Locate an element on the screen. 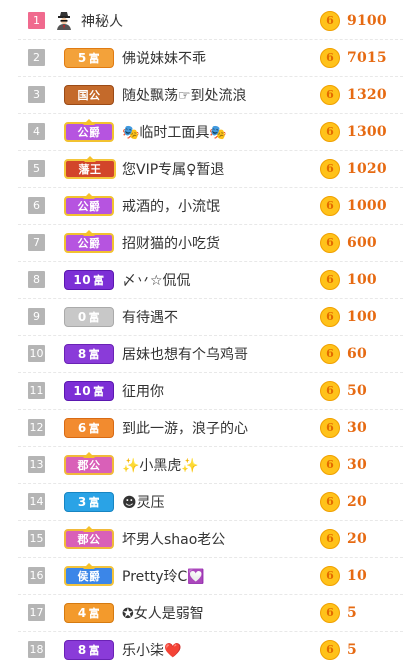  rank-badge: 3富 is located at coordinates (89, 501).